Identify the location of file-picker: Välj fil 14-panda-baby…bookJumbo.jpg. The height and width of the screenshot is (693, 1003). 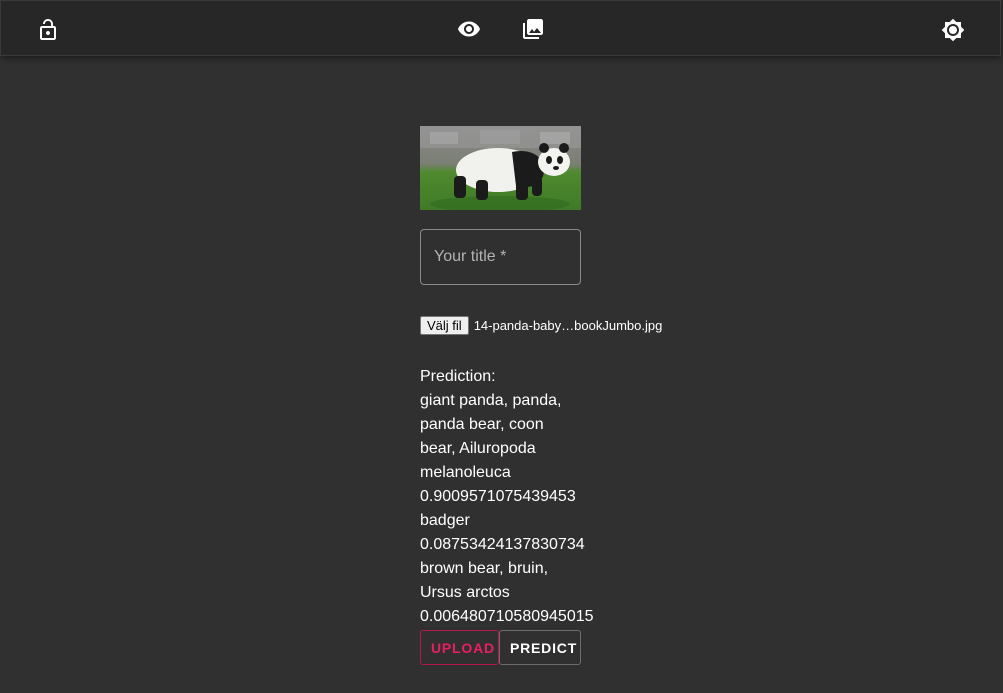
(550, 325).